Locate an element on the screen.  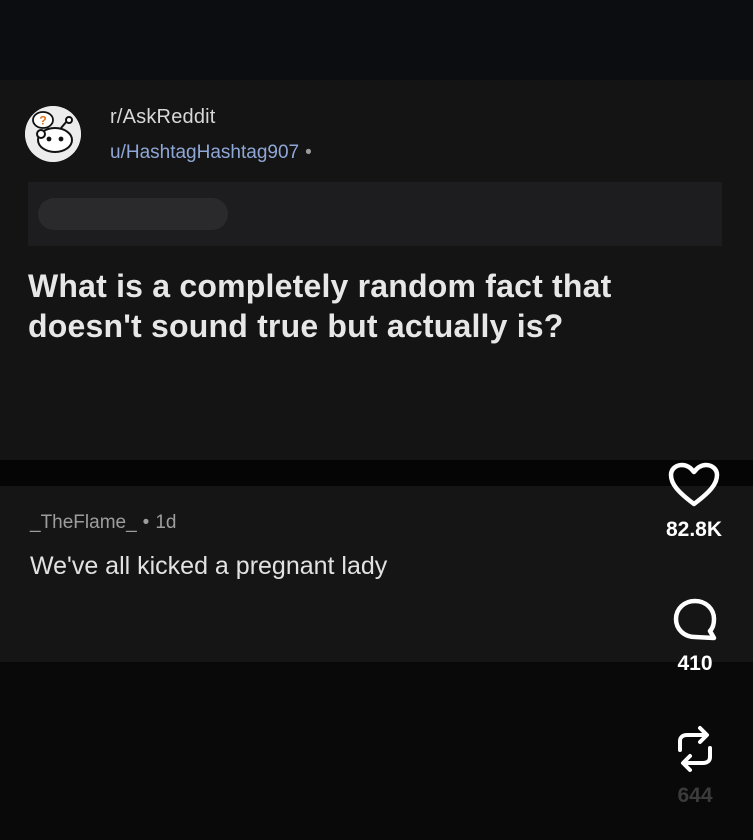
like-count: 82.8K is located at coordinates (694, 529).